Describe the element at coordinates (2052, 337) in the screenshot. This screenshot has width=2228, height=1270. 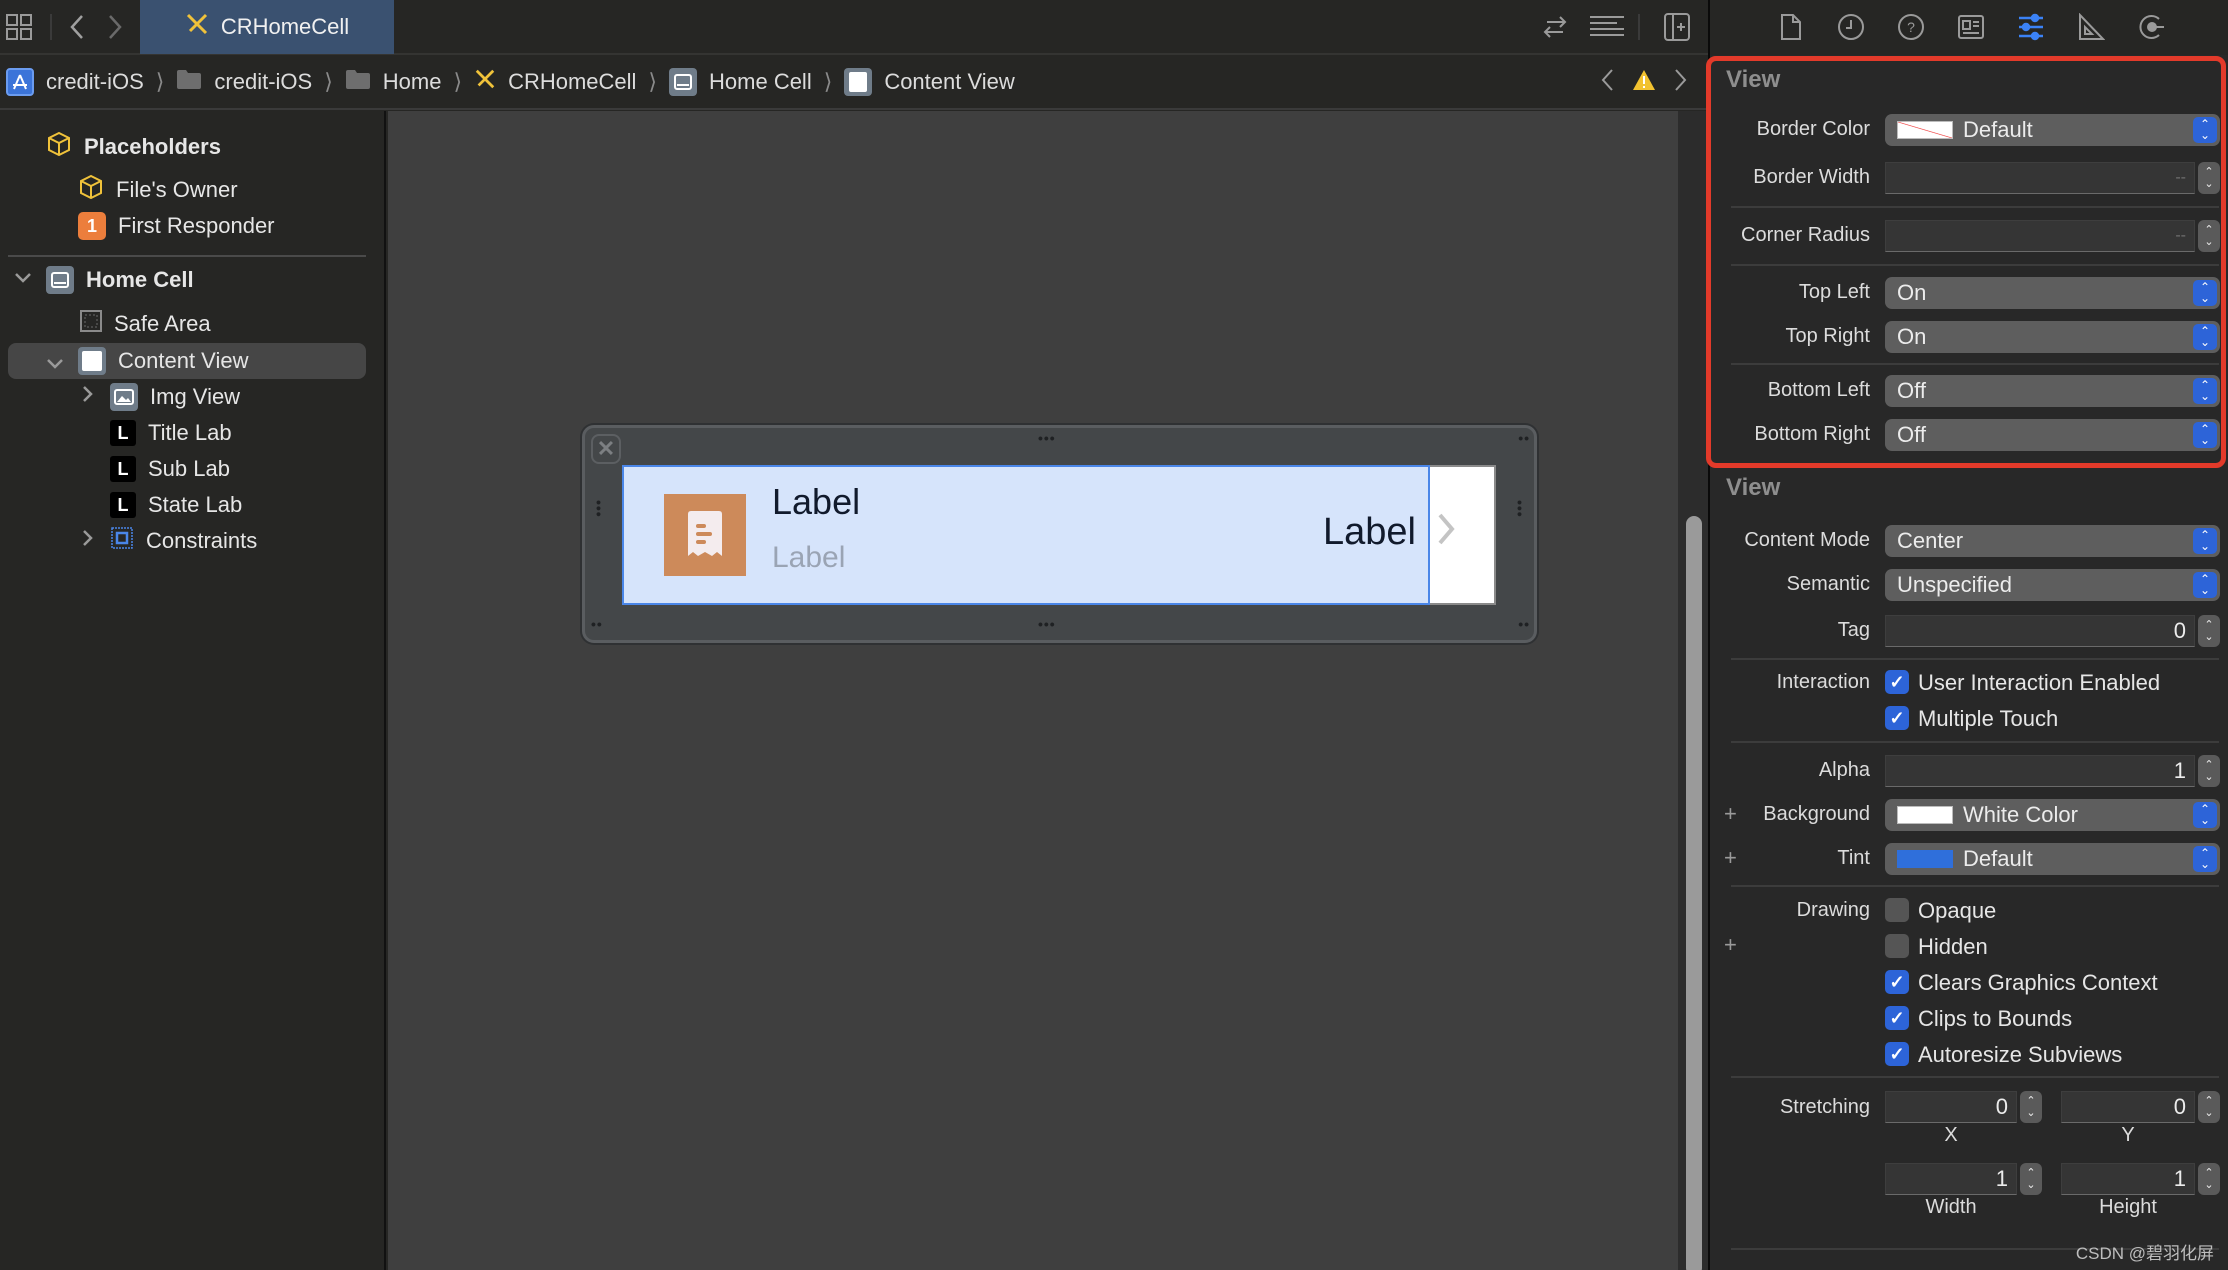
I see `top-right-popup: On ⌃ ⌄` at that location.